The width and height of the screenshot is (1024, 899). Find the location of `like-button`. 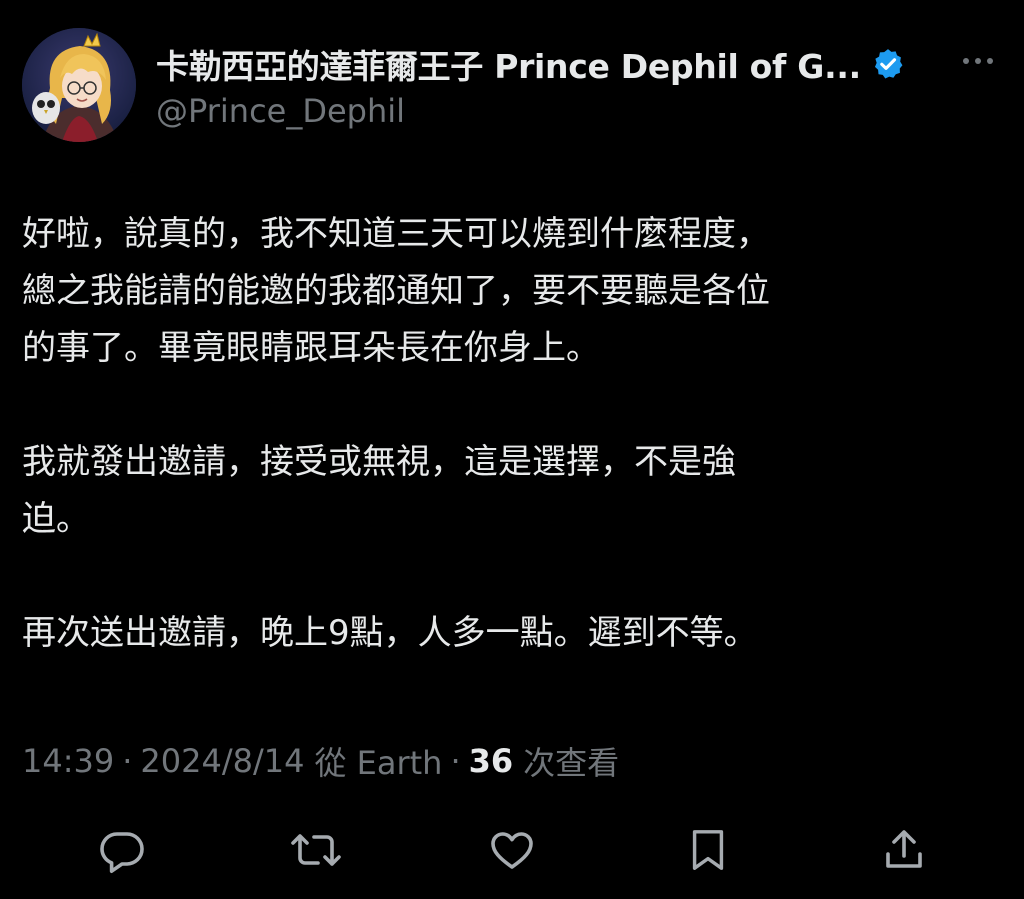

like-button is located at coordinates (512, 850).